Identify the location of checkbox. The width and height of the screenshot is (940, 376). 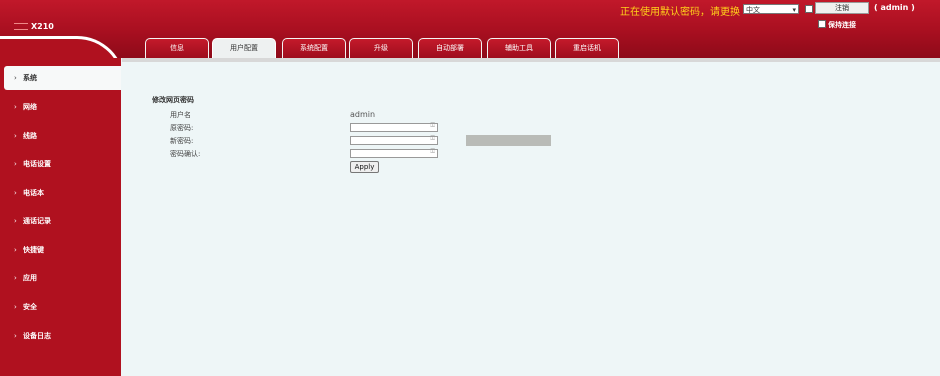
(809, 9).